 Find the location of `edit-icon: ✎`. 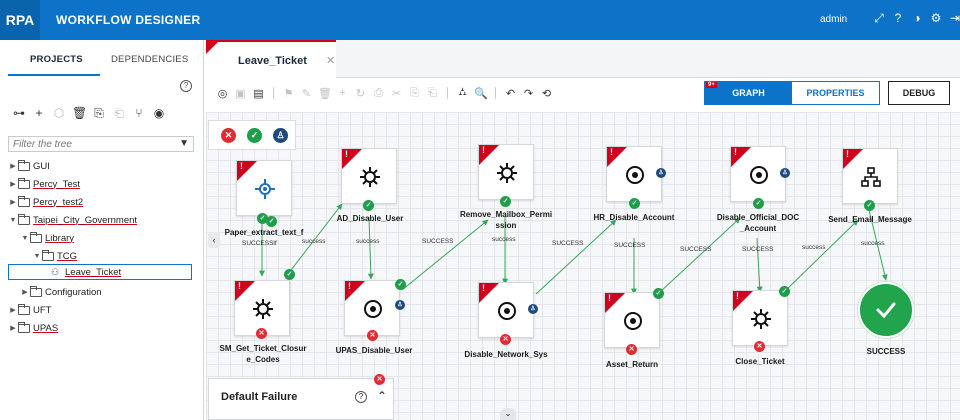

edit-icon: ✎ is located at coordinates (306, 93).